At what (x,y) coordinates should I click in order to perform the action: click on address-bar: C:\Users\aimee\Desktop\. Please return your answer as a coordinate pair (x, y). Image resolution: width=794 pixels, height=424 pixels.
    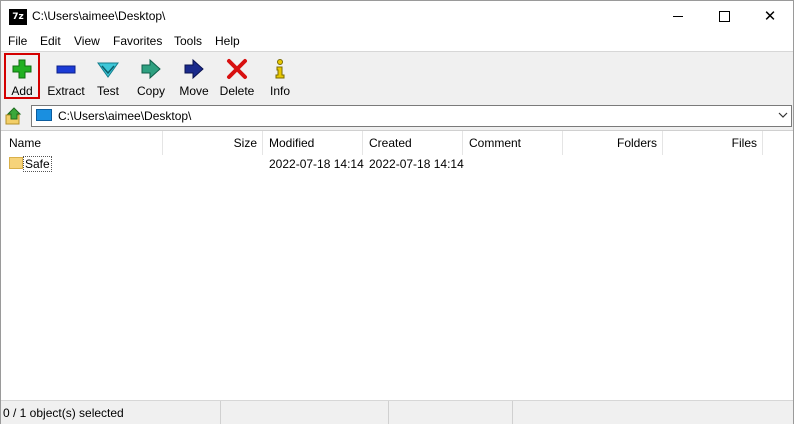
    Looking at the image, I should click on (397, 116).